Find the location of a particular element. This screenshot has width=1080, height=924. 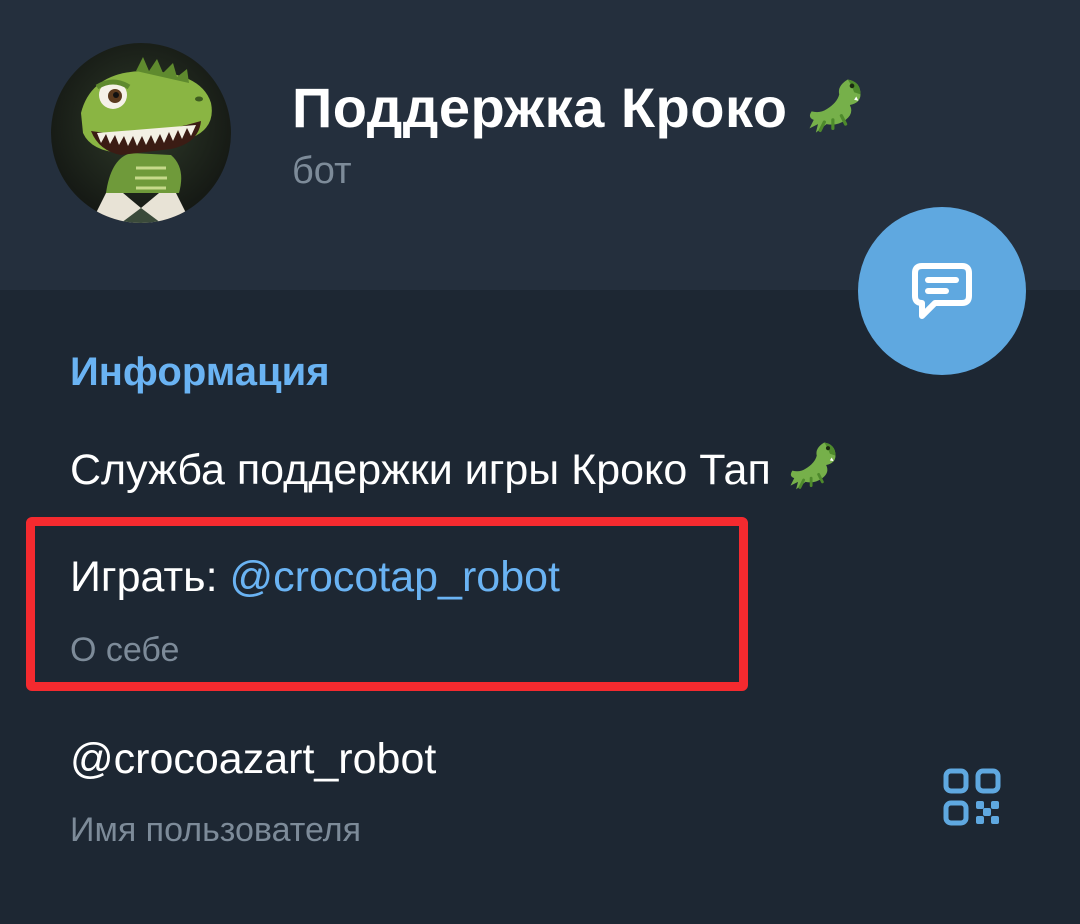

profile-title-row: Поддержка Кроко is located at coordinates (580, 107).